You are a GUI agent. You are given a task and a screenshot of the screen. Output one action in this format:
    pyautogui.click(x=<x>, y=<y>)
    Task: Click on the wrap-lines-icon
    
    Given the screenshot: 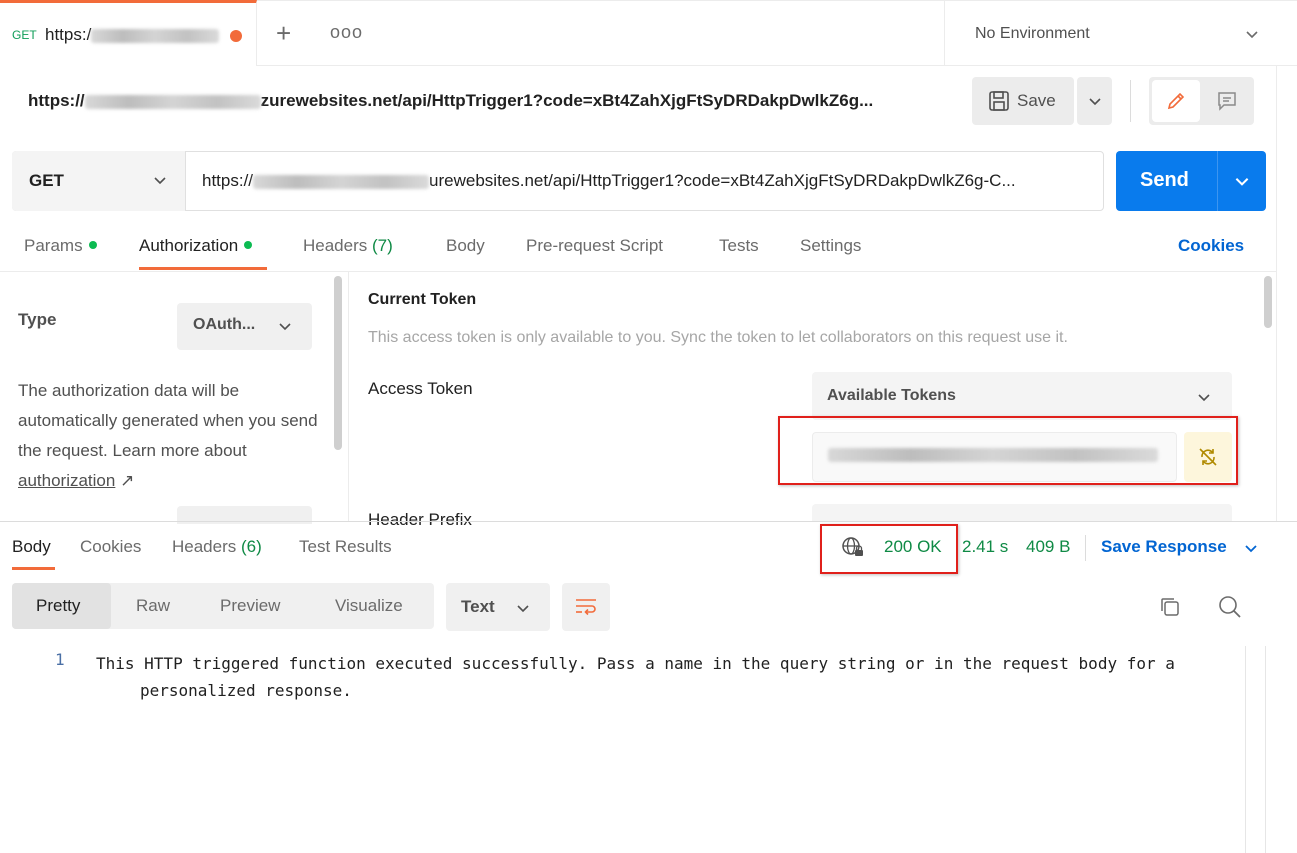 What is the action you would take?
    pyautogui.click(x=586, y=607)
    